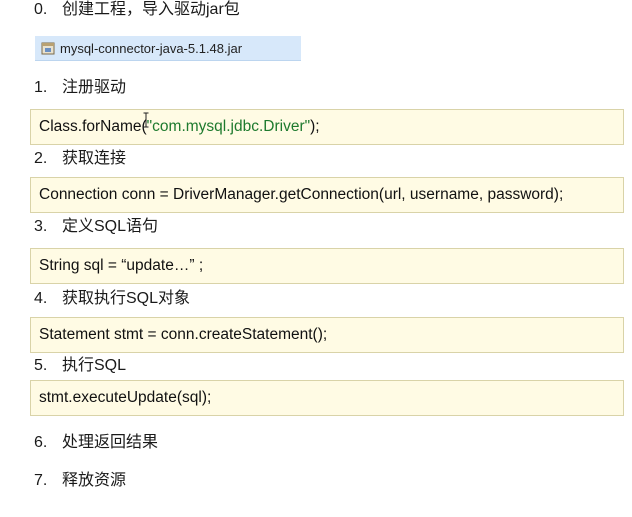 Image resolution: width=632 pixels, height=517 pixels. I want to click on step-label: 获取执行SQL对象, so click(126, 298).